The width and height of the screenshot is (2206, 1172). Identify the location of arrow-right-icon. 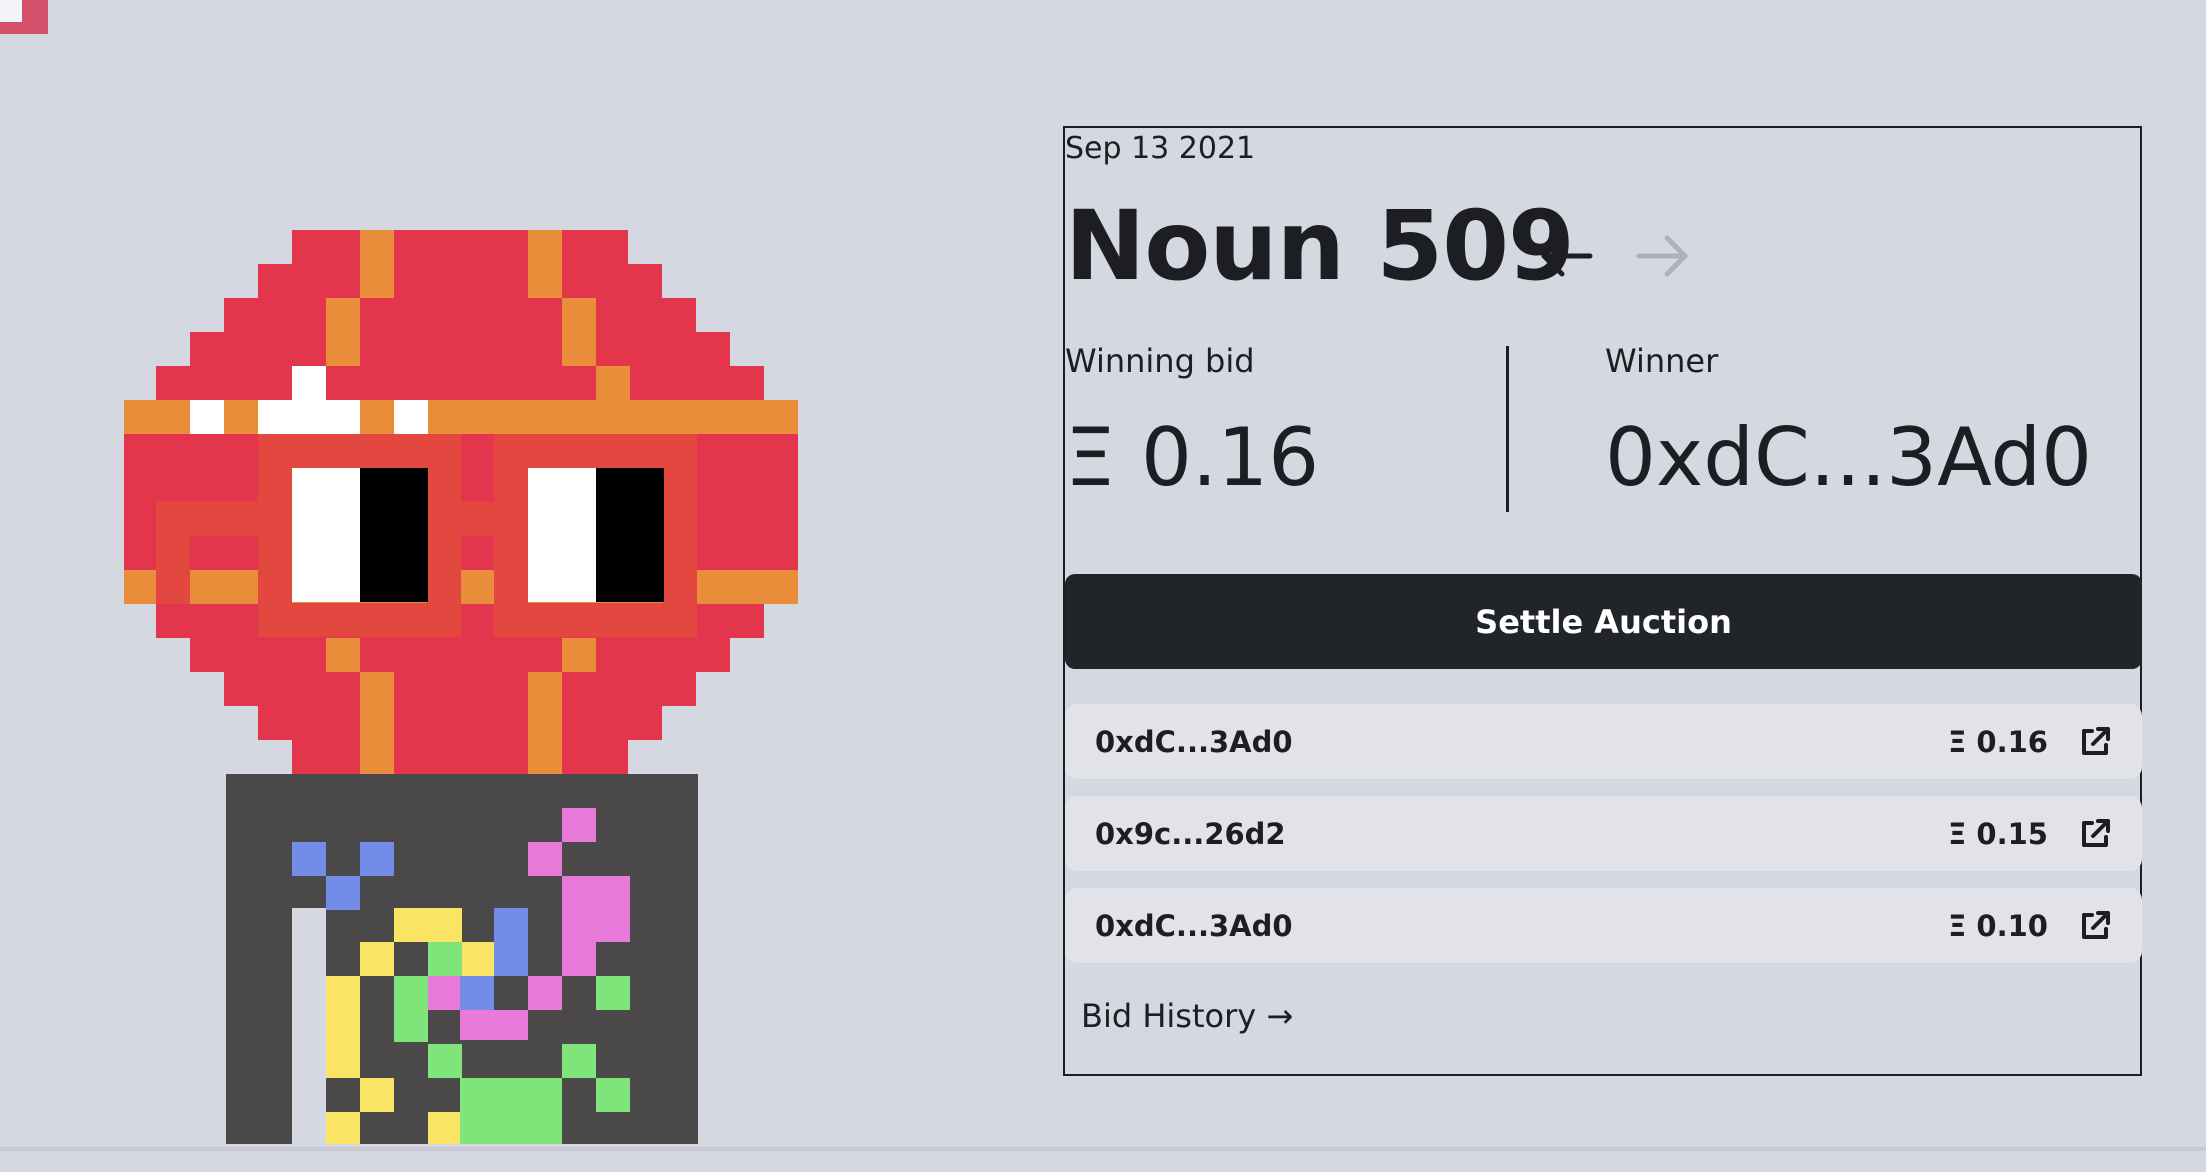
(1663, 256).